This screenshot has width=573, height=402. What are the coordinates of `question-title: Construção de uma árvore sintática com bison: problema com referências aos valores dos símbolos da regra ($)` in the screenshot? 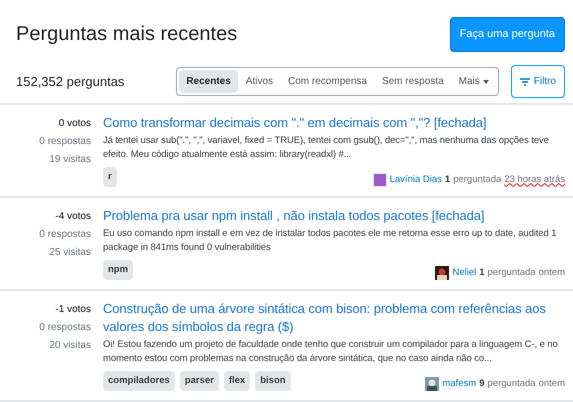 It's located at (334, 318).